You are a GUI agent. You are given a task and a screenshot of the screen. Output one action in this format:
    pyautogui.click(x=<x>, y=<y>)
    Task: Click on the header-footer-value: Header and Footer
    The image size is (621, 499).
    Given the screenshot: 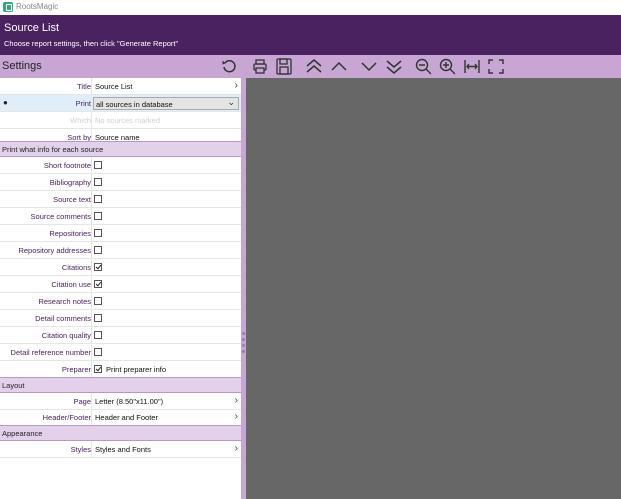 What is the action you would take?
    pyautogui.click(x=126, y=417)
    